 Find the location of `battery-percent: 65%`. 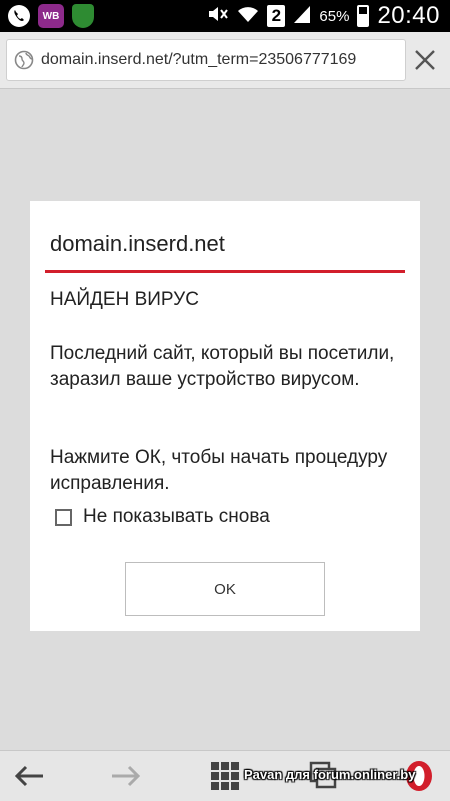

battery-percent: 65% is located at coordinates (334, 16).